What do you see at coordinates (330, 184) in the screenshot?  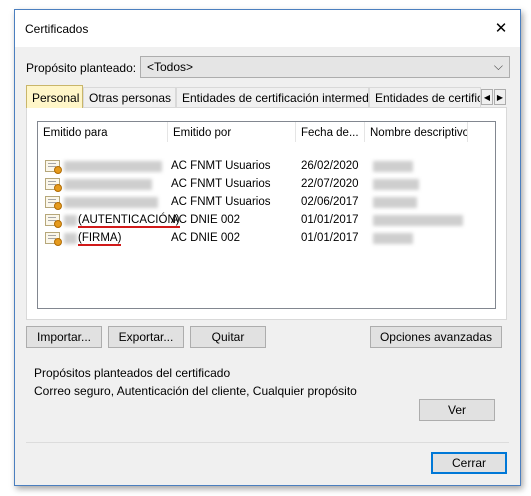 I see `expiration-cell: 22/07/2020` at bounding box center [330, 184].